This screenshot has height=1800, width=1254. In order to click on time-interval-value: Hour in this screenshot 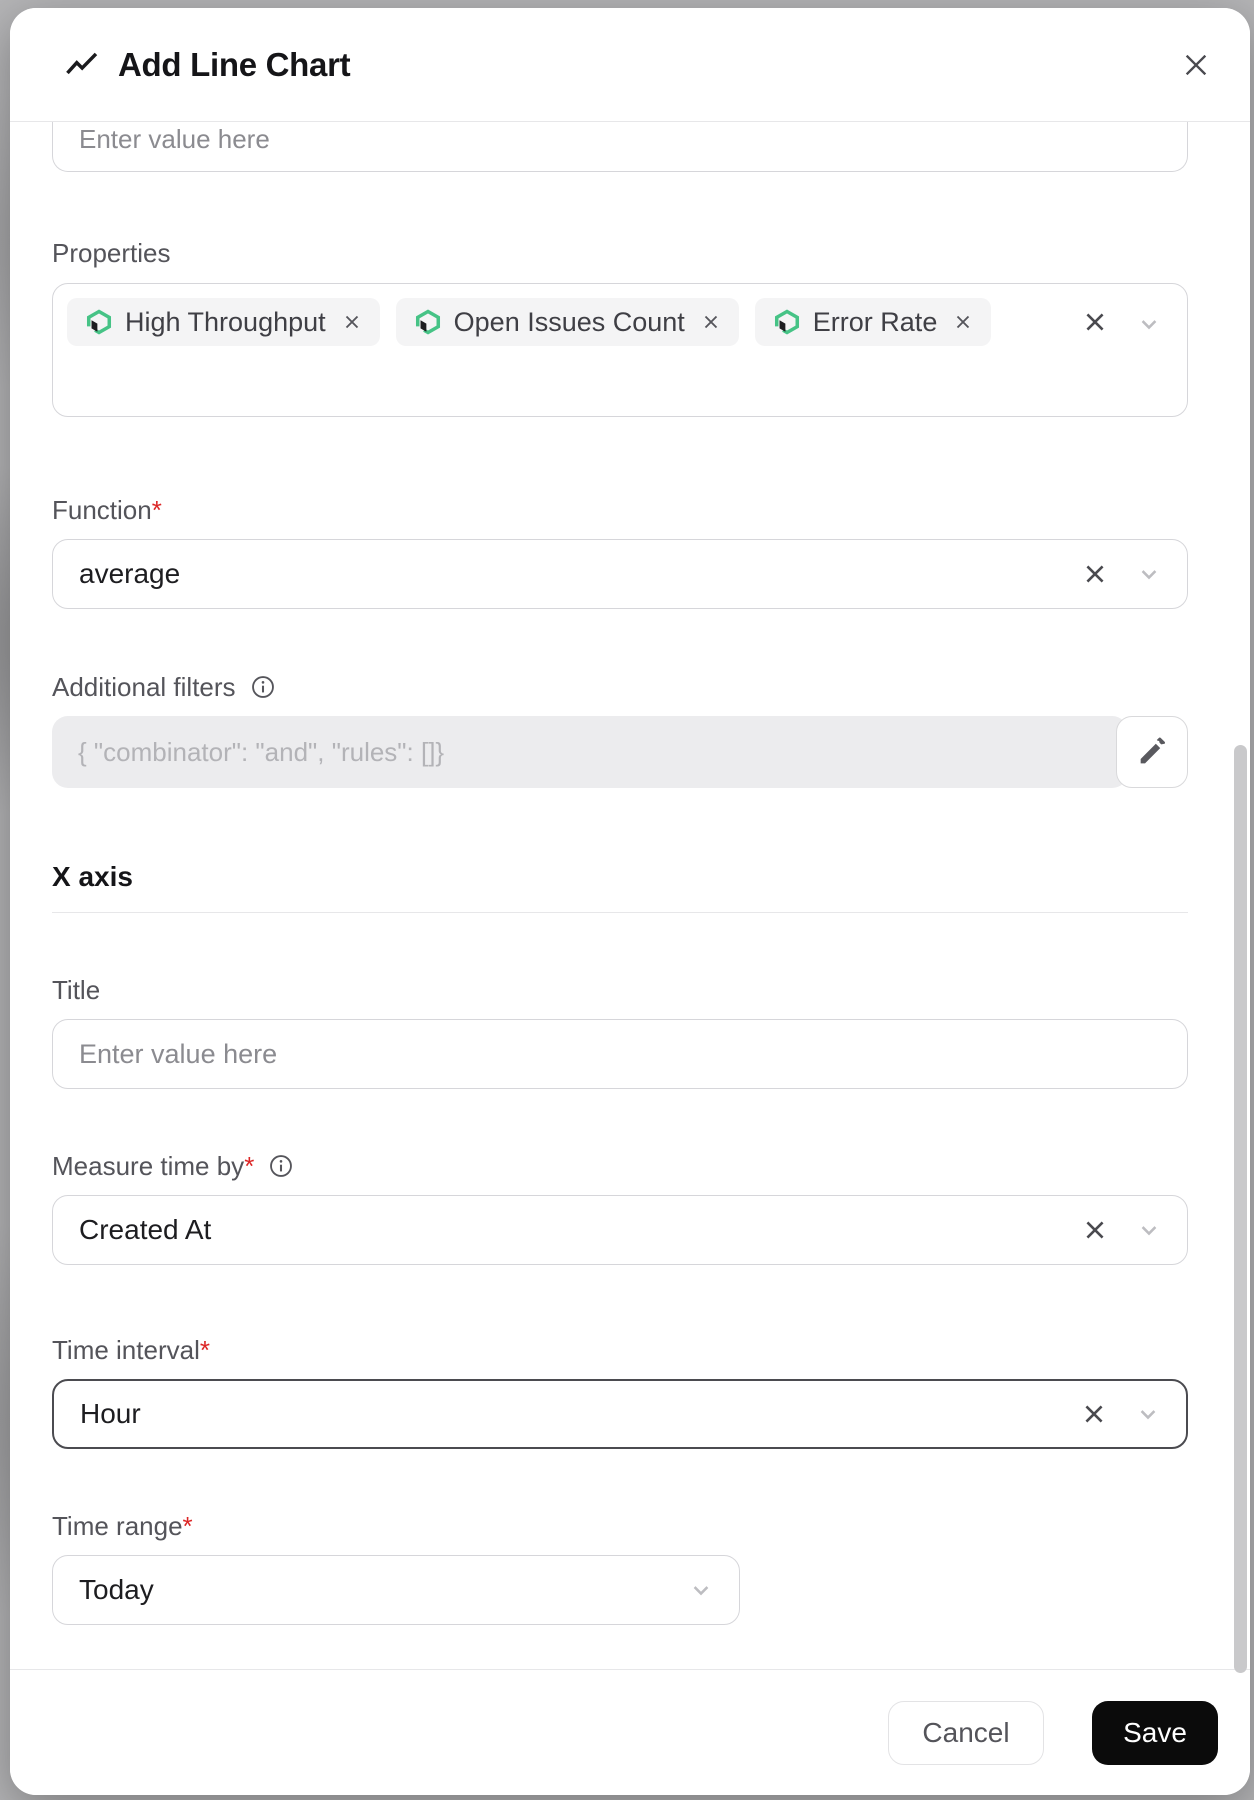, I will do `click(110, 1413)`.